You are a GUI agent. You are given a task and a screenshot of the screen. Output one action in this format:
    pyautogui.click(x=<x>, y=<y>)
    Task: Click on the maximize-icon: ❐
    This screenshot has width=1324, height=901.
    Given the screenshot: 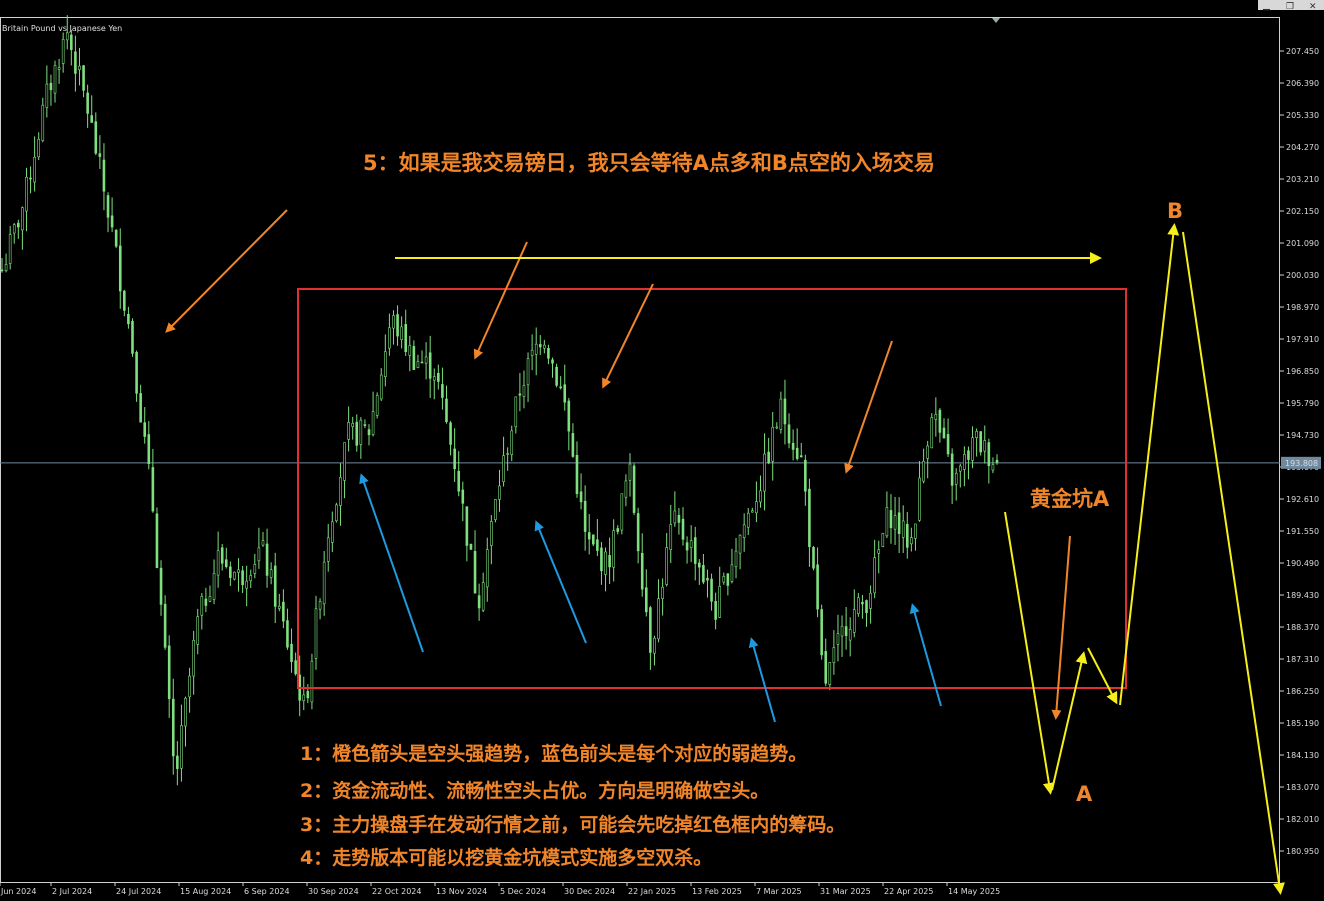 What is the action you would take?
    pyautogui.click(x=1290, y=7)
    